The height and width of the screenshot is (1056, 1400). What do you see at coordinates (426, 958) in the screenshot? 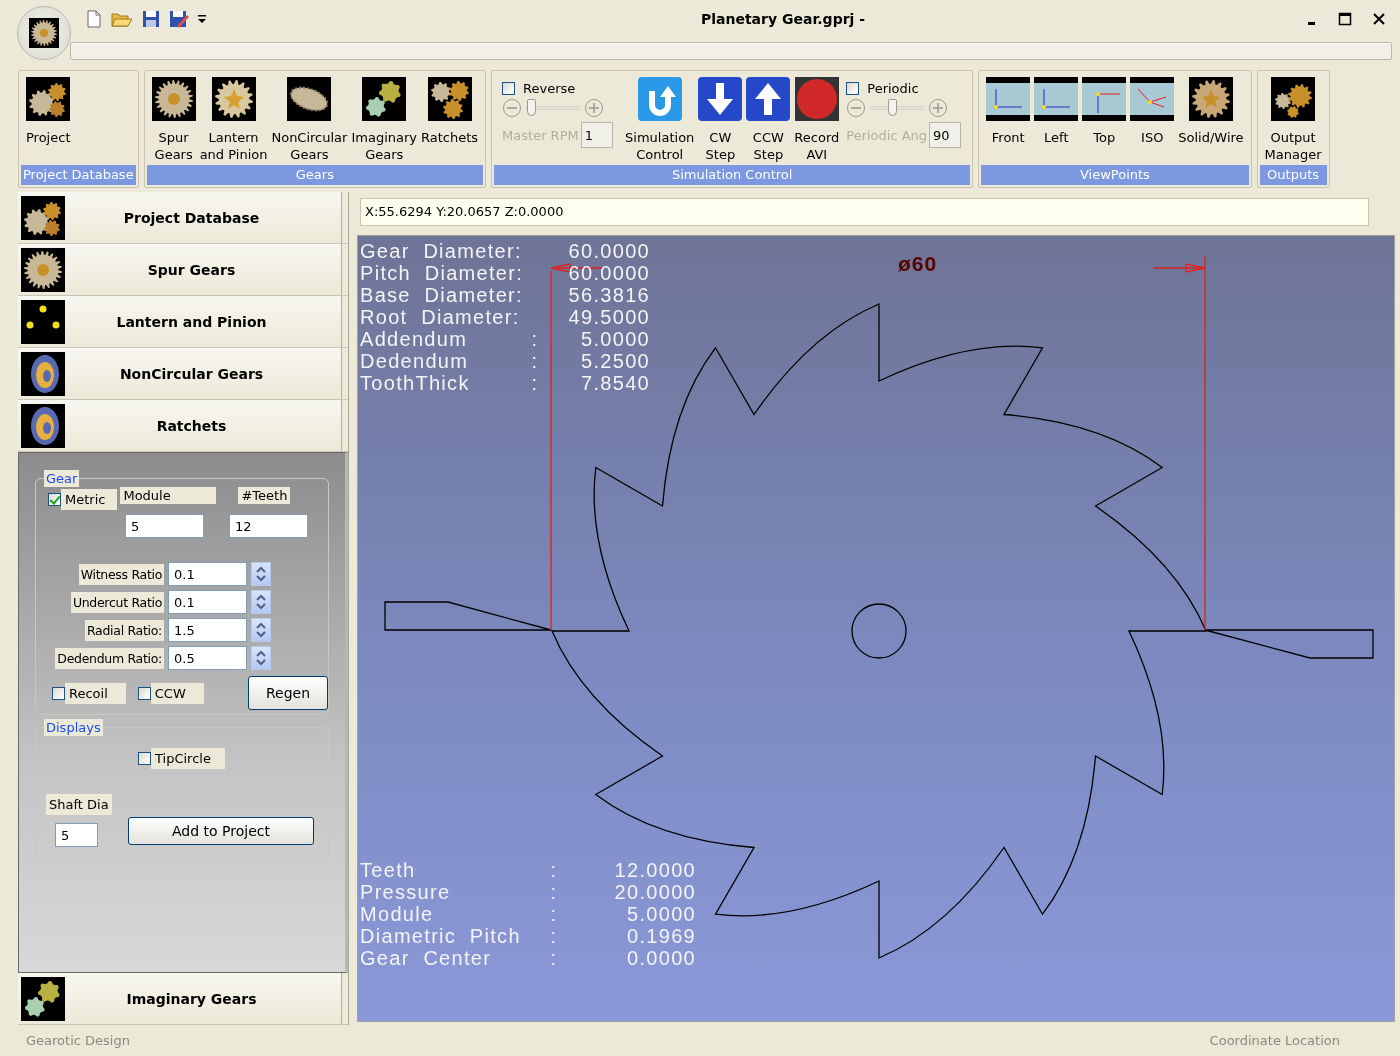
I see `stat-label: Gear Center` at bounding box center [426, 958].